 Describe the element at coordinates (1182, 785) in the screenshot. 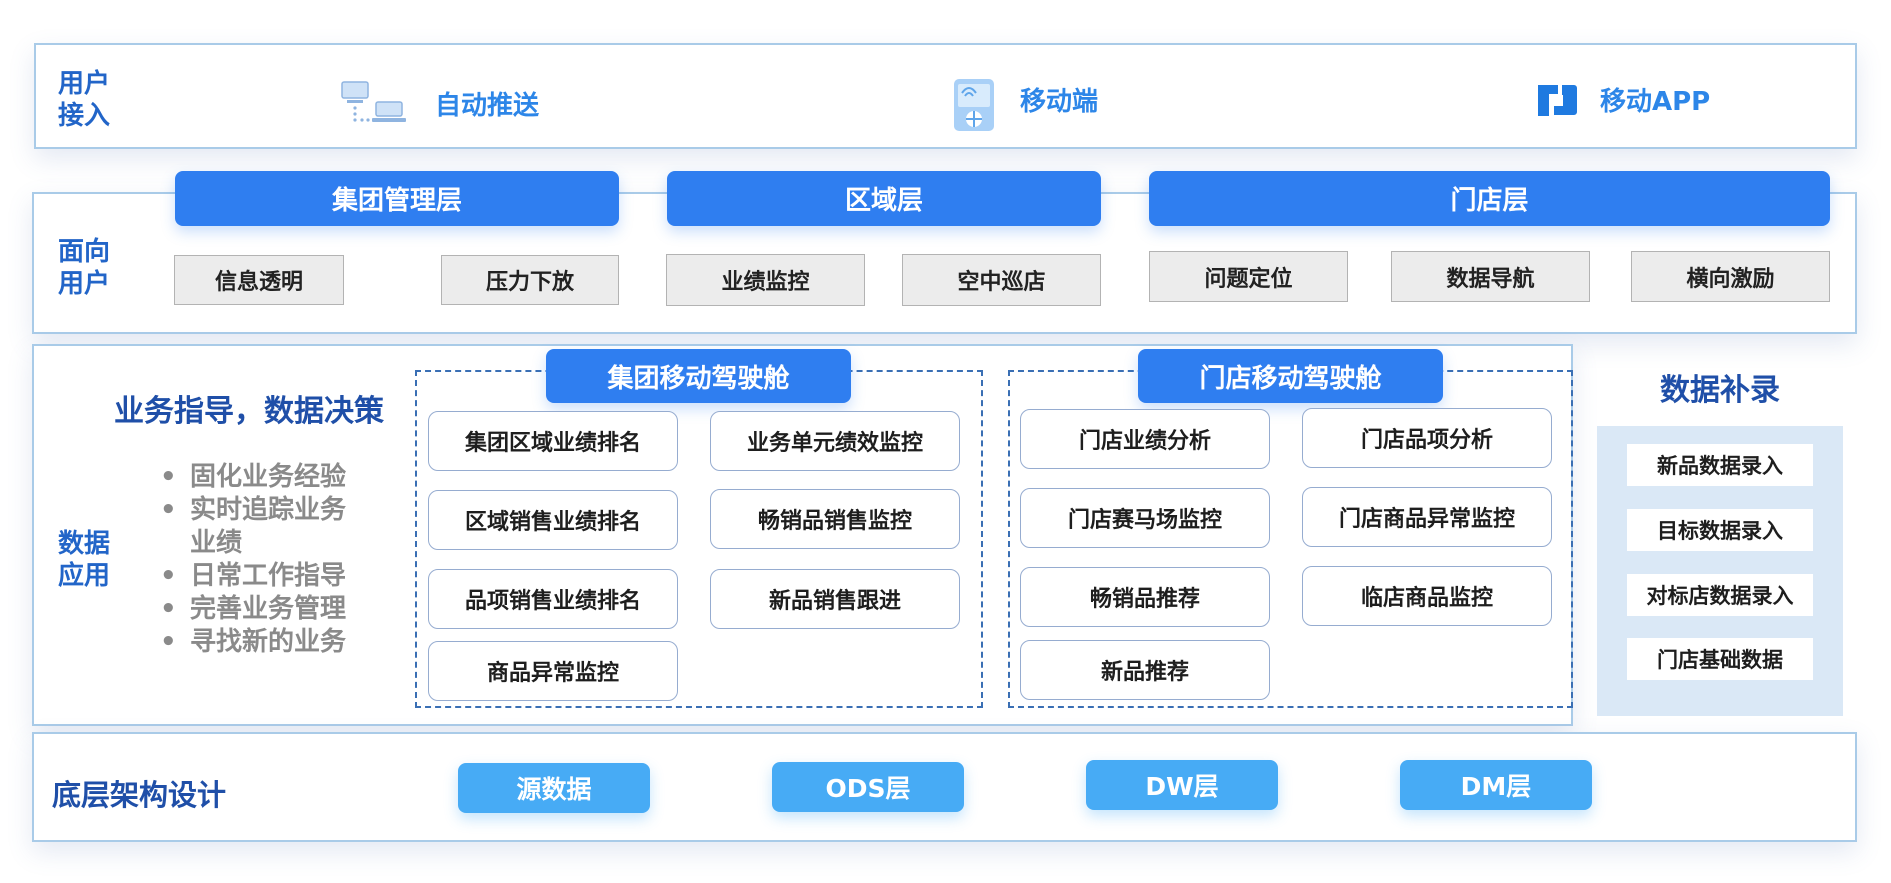

I see `dw-layer-button: DW层` at that location.